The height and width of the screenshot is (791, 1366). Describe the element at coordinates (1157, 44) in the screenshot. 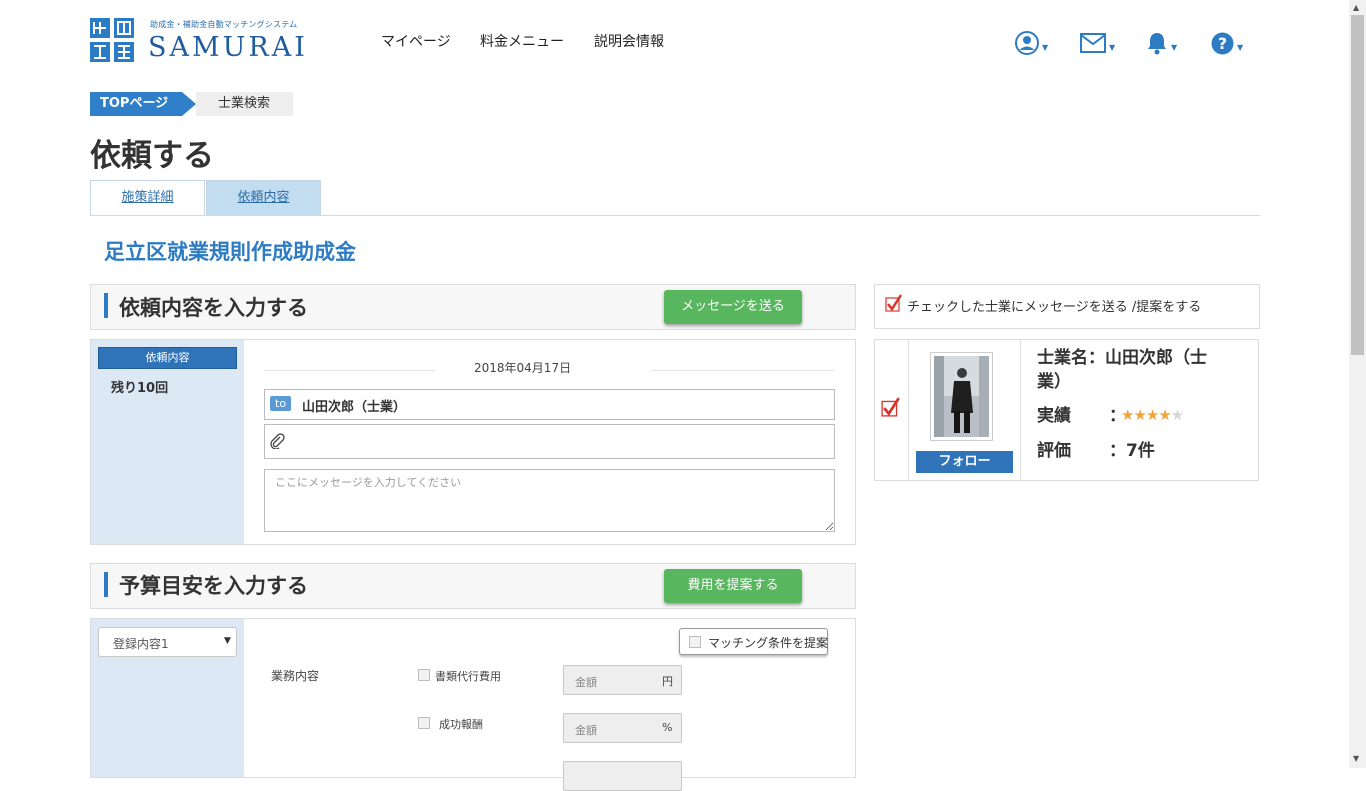

I see `bell-icon` at that location.